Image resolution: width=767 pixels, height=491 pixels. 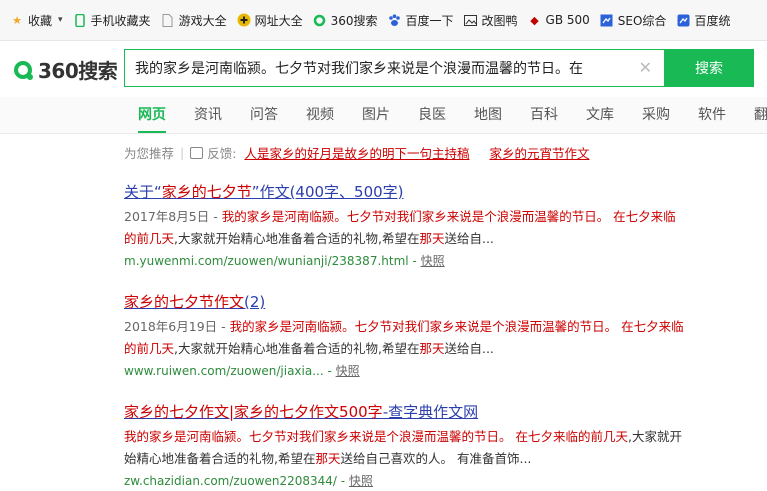 What do you see at coordinates (760, 115) in the screenshot?
I see `tab-translate: 翻` at bounding box center [760, 115].